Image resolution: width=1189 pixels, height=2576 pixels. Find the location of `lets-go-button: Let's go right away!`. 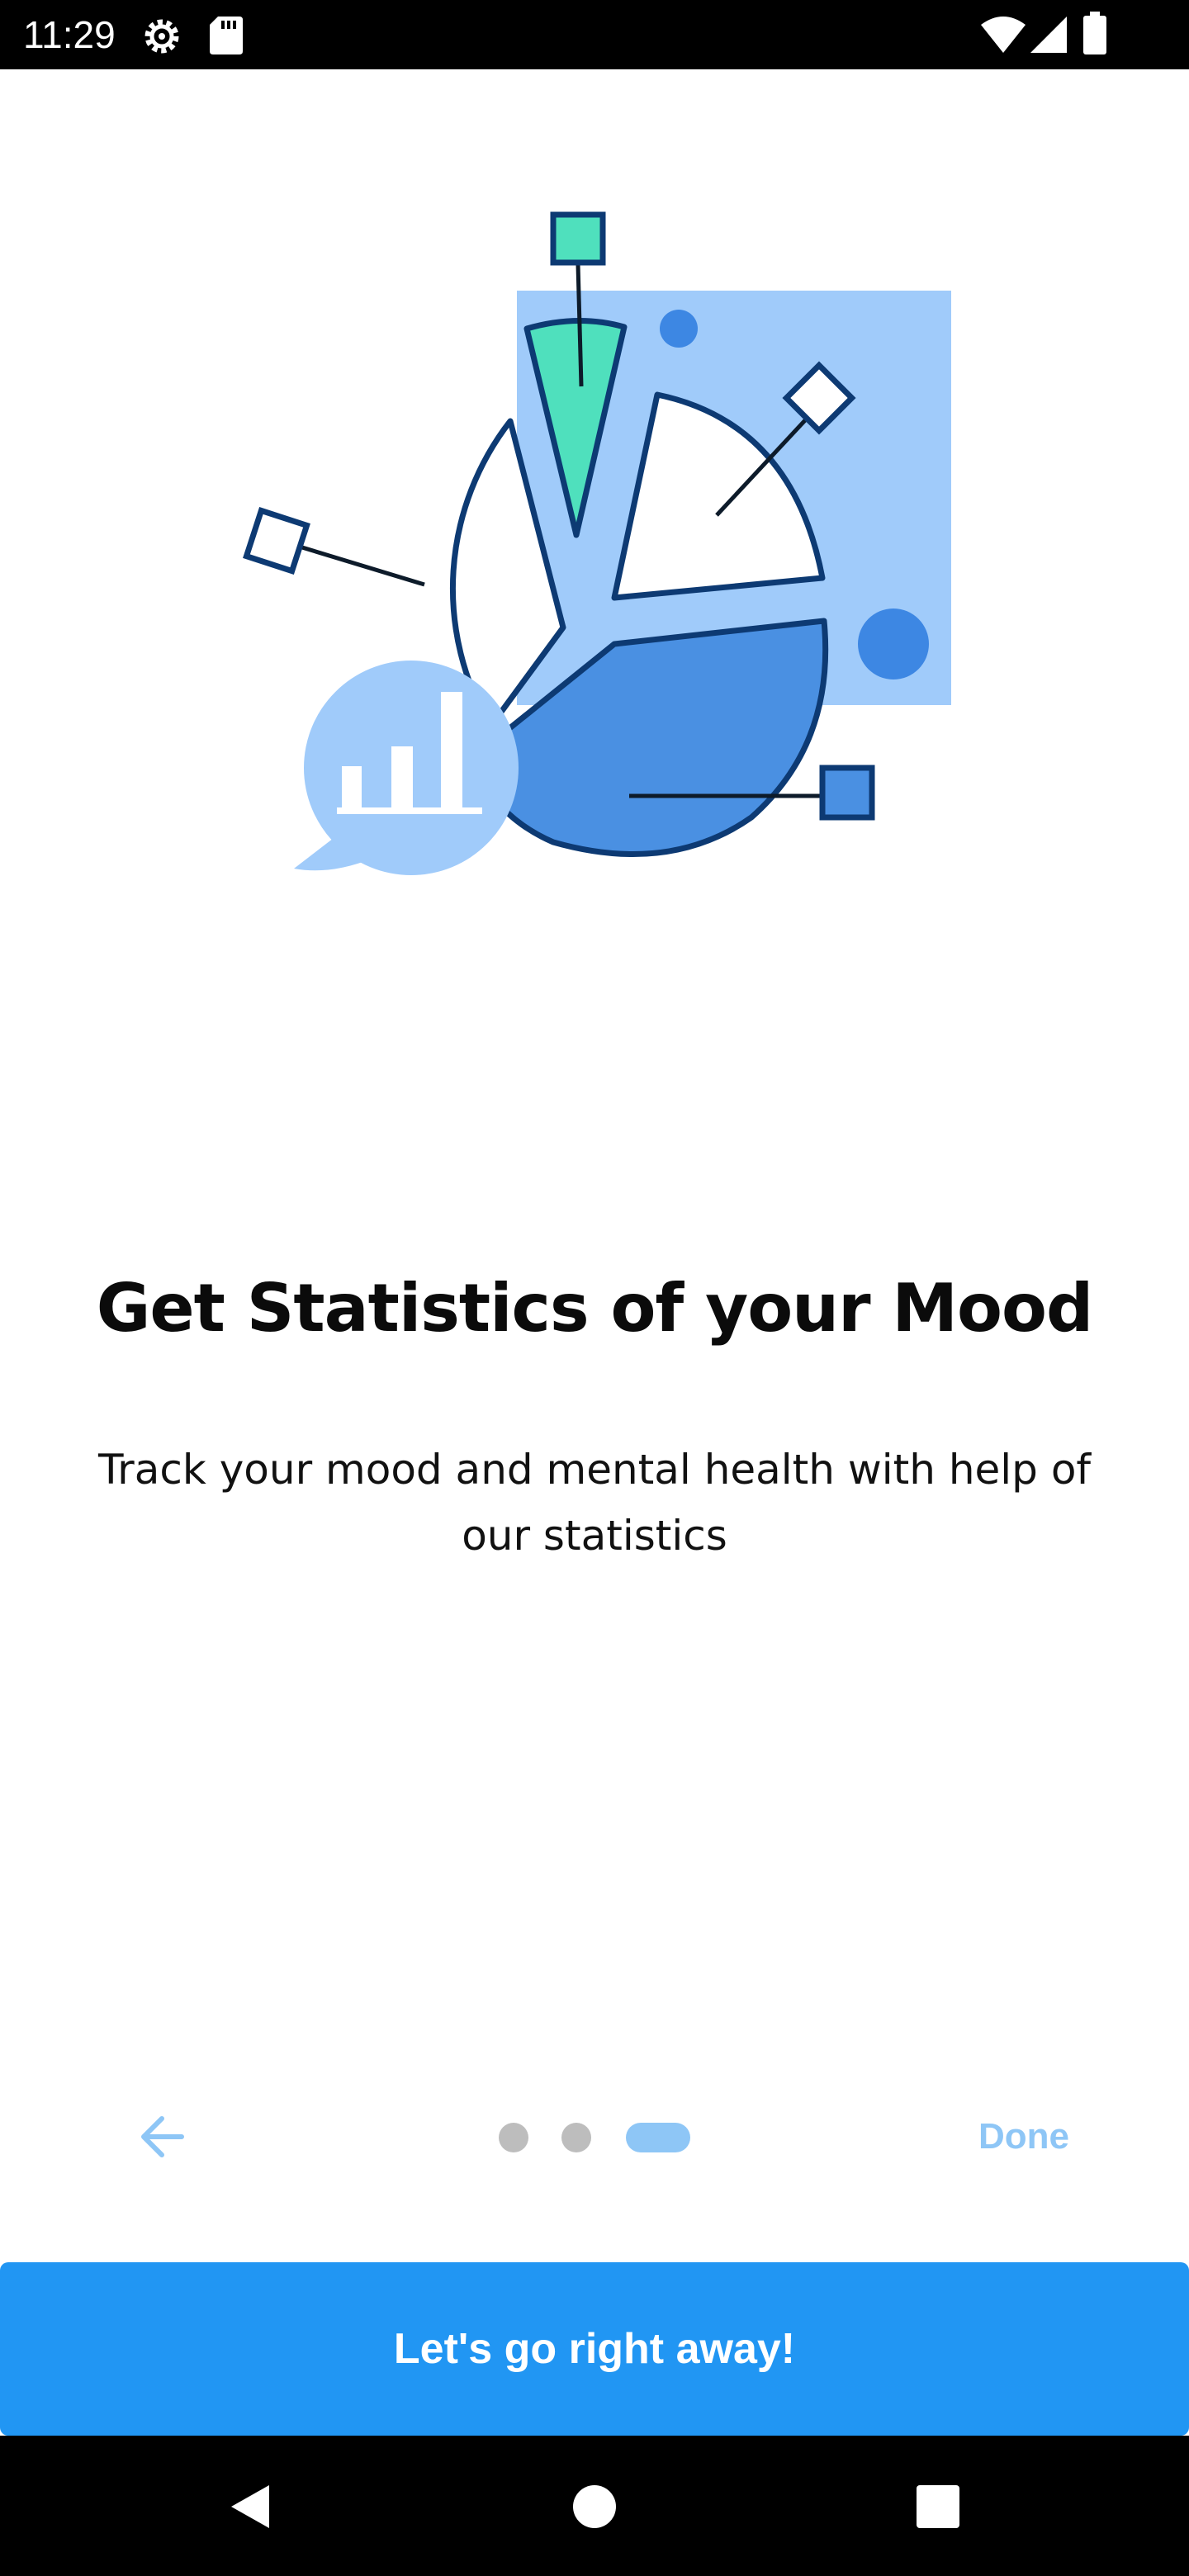

lets-go-button: Let's go right away! is located at coordinates (594, 2349).